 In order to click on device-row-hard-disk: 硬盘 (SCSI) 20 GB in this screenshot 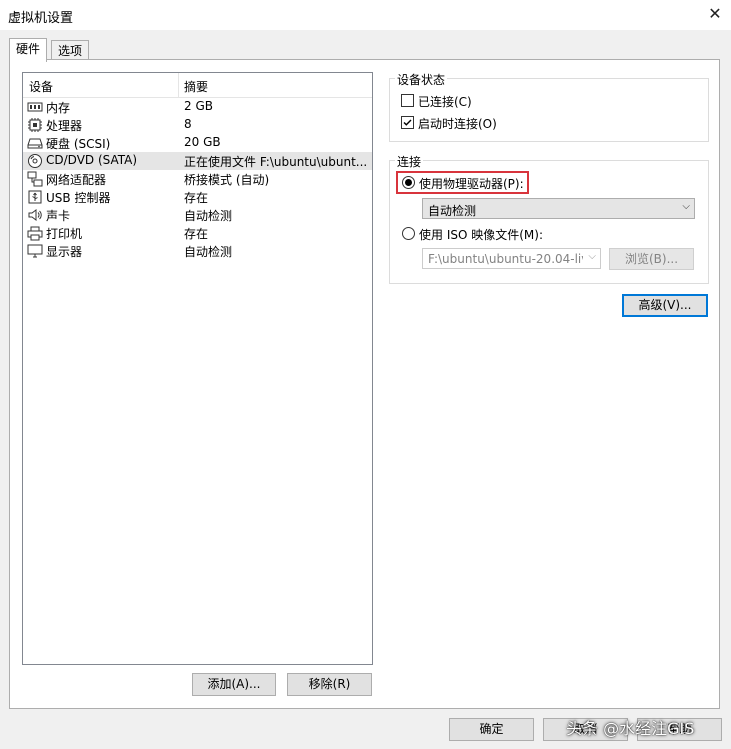, I will do `click(197, 143)`.